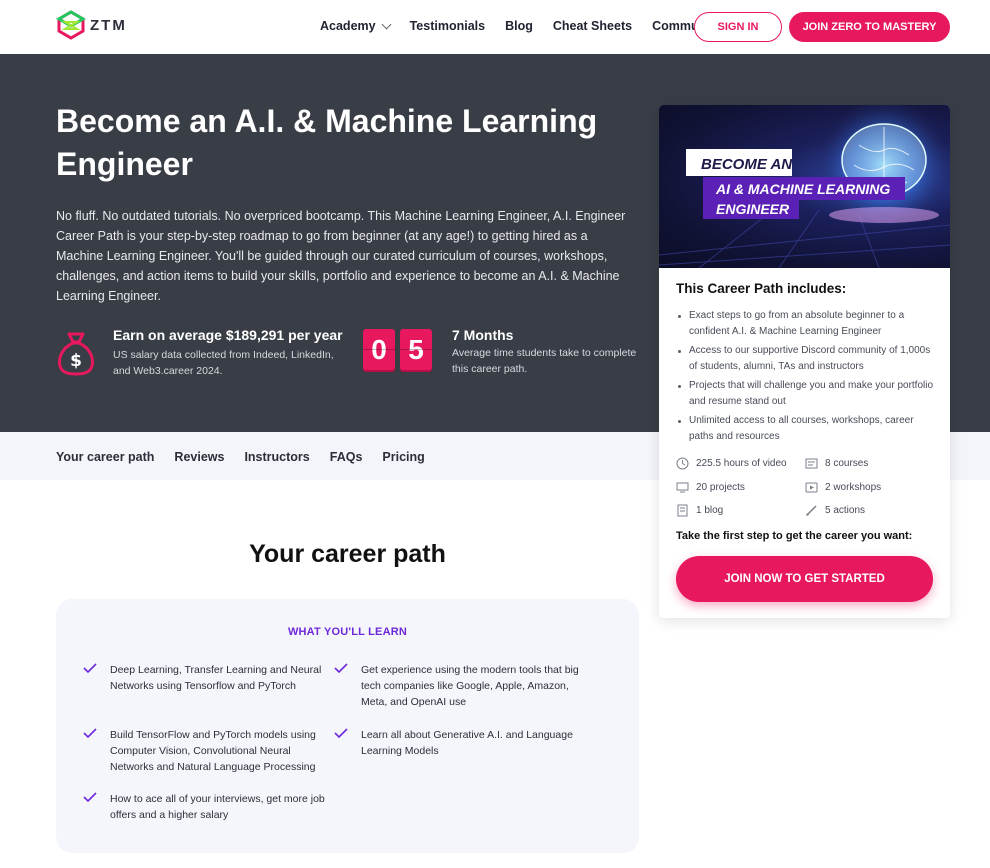 The width and height of the screenshot is (990, 868). I want to click on chevron-down-icon, so click(386, 24).